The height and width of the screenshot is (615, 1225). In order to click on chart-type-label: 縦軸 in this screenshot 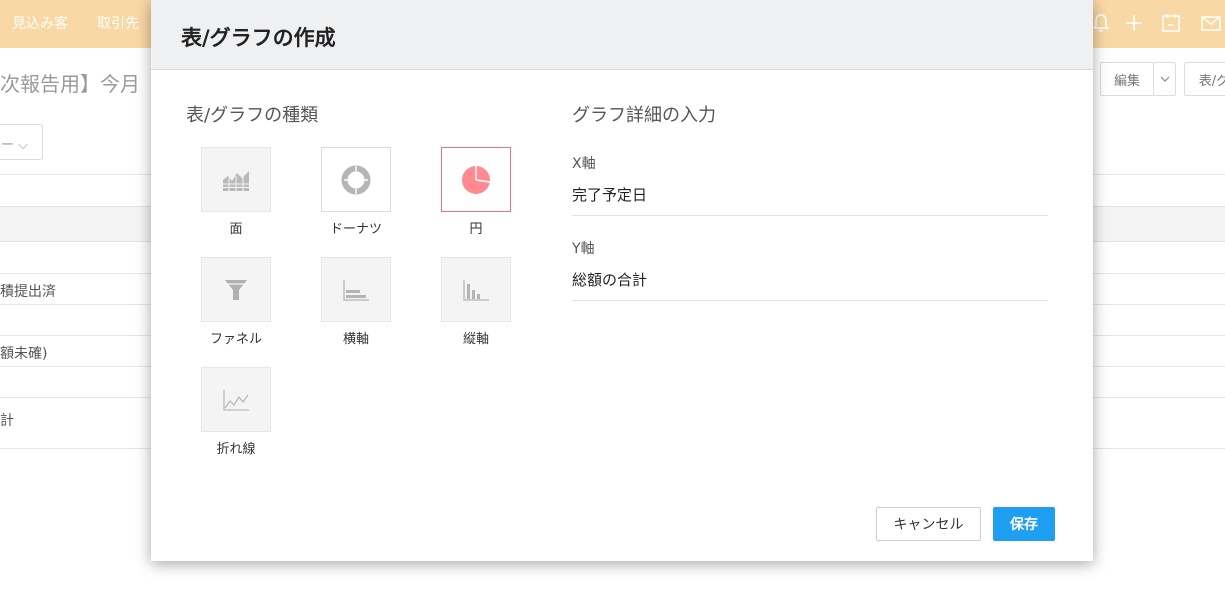, I will do `click(475, 339)`.